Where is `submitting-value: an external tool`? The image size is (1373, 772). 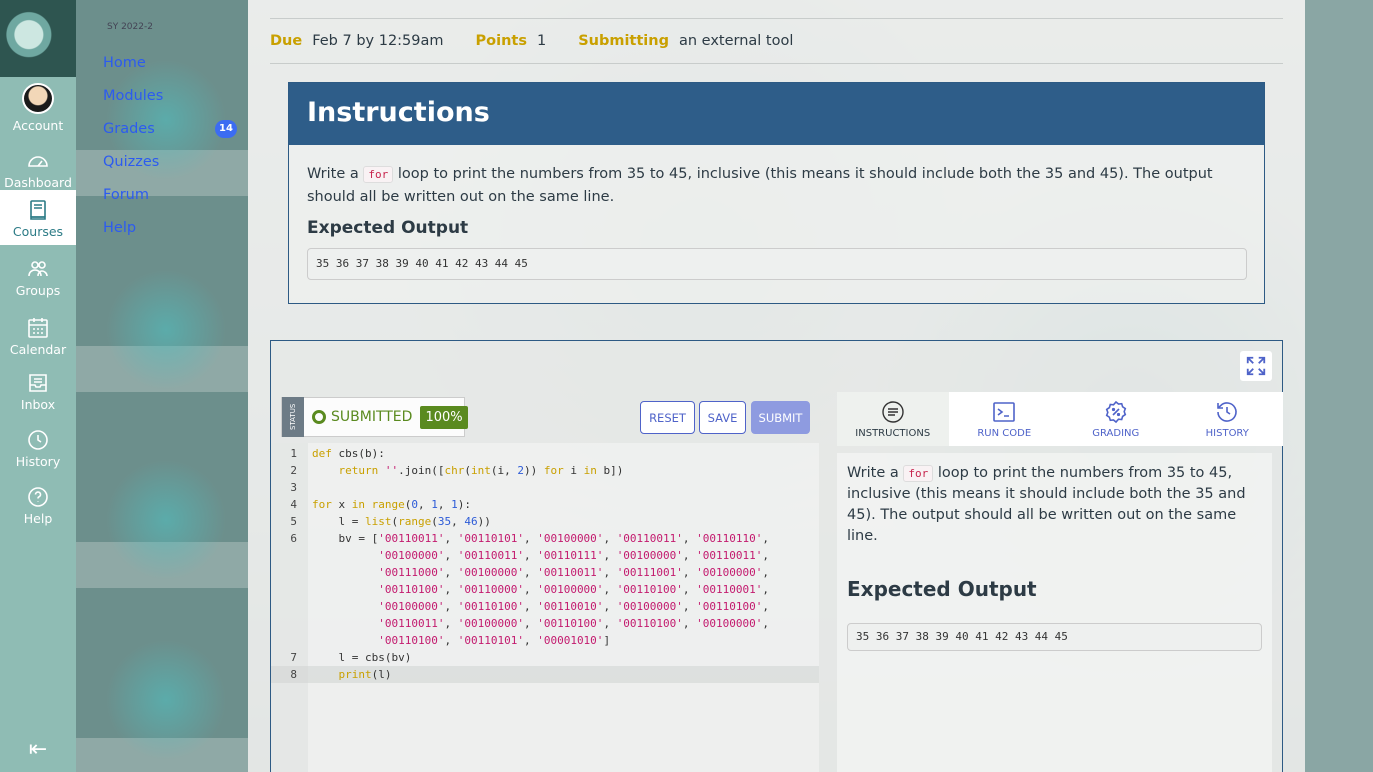 submitting-value: an external tool is located at coordinates (736, 41).